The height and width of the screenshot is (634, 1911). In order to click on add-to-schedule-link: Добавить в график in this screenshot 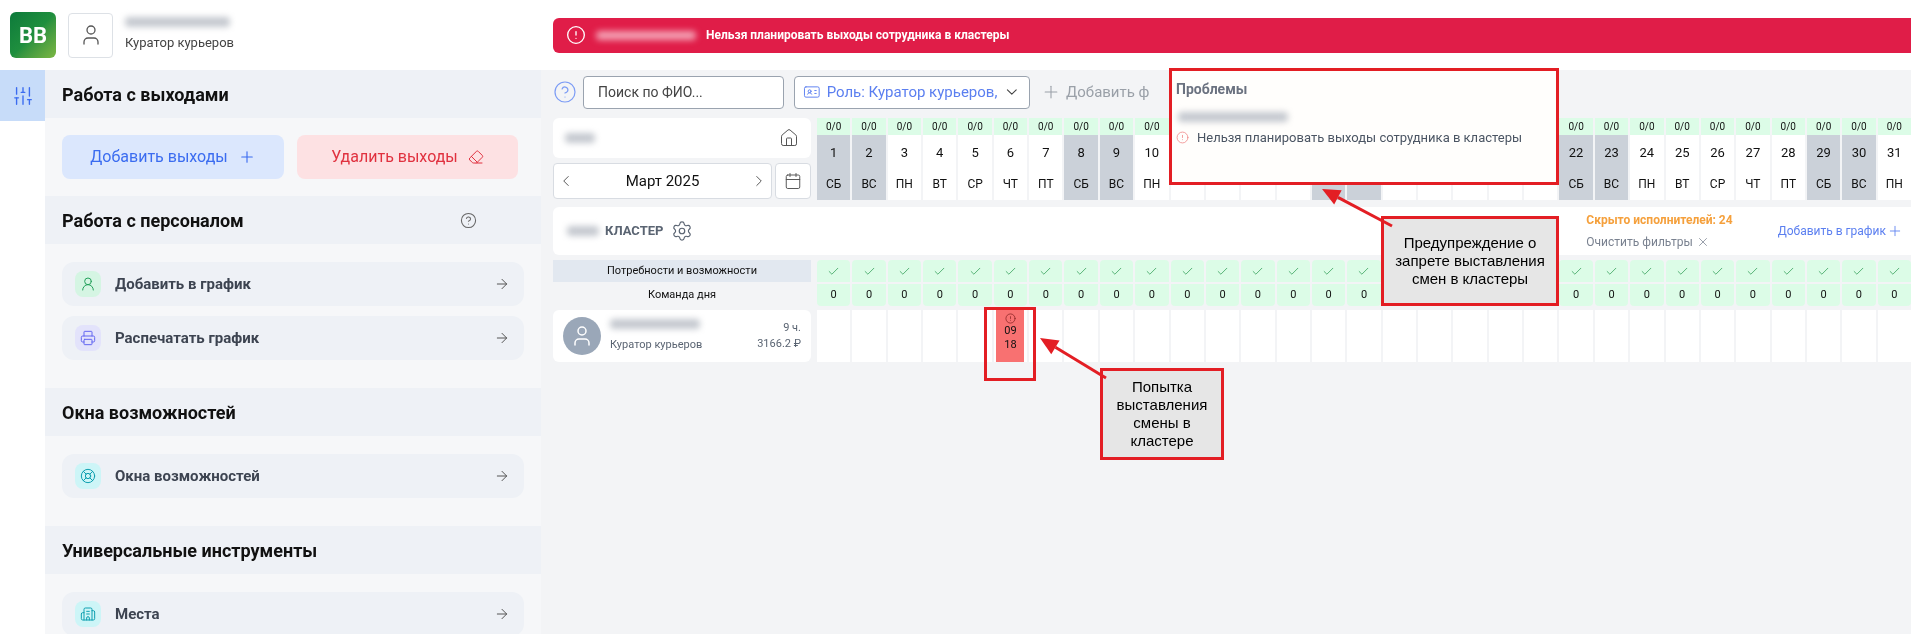, I will do `click(1840, 231)`.